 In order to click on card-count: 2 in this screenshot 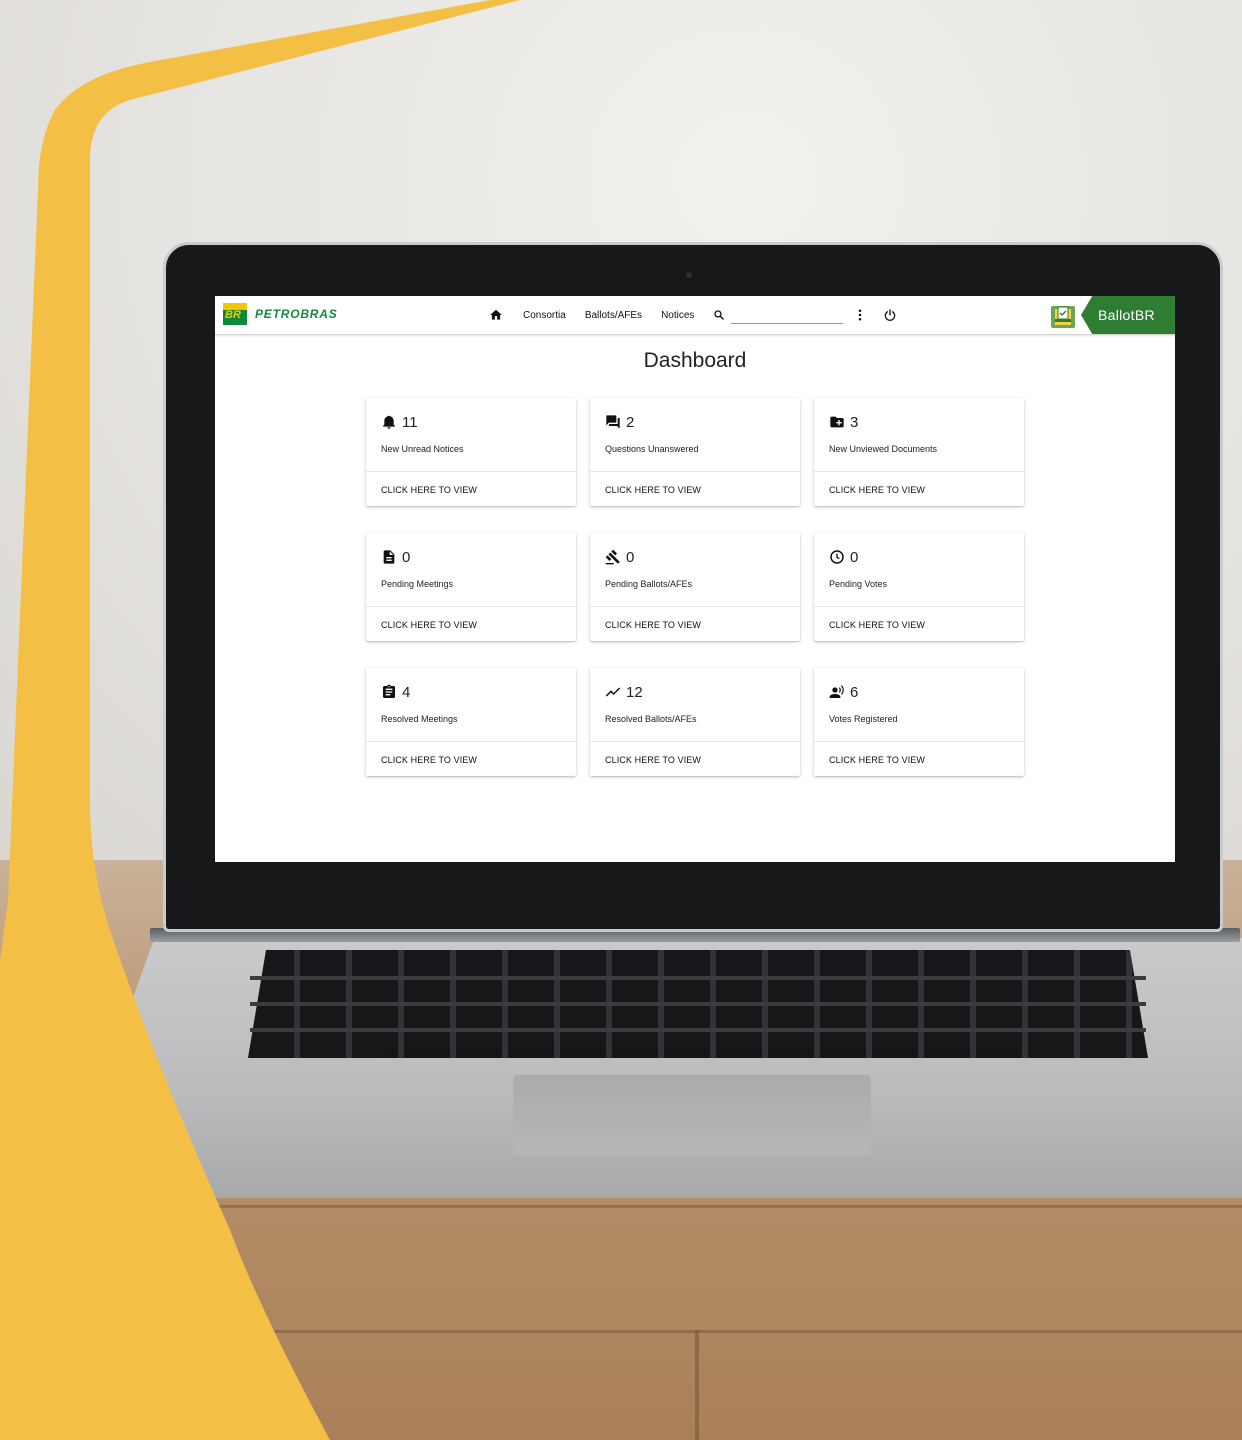, I will do `click(630, 422)`.